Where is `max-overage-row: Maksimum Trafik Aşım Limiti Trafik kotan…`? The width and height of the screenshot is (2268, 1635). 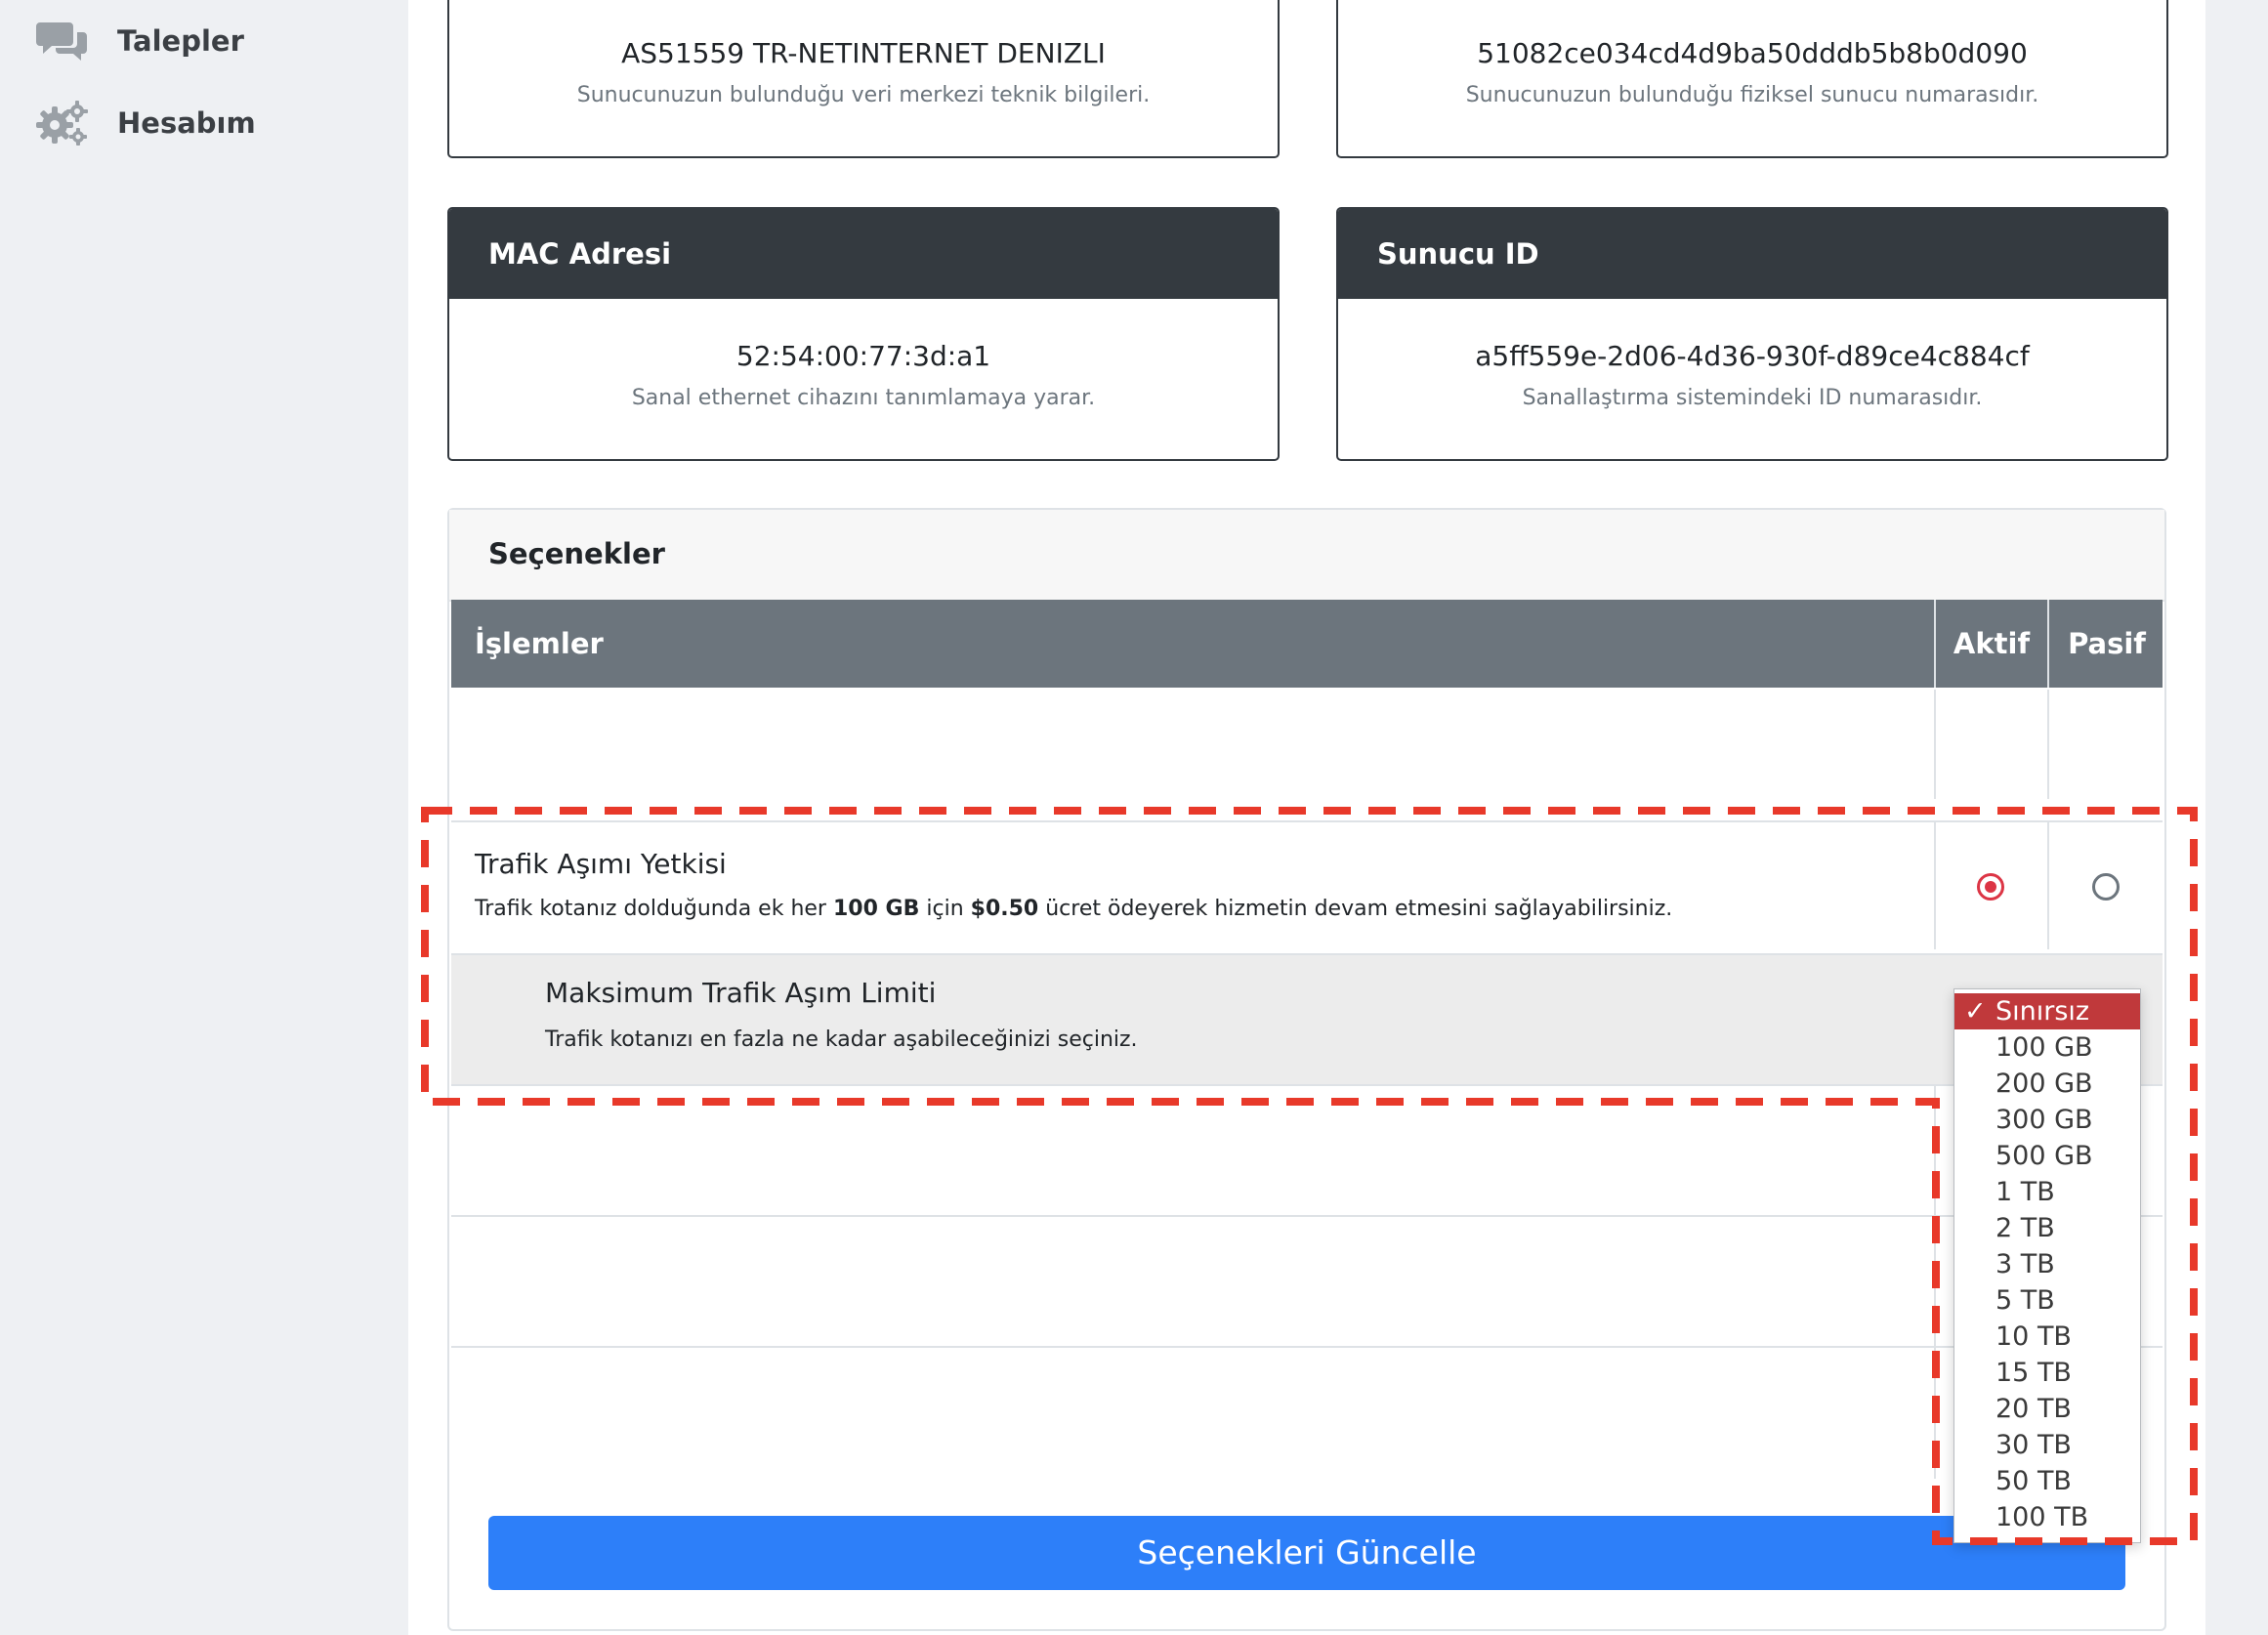
max-overage-row: Maksimum Trafik Aşım Limiti Trafik kotan… is located at coordinates (1307, 1018).